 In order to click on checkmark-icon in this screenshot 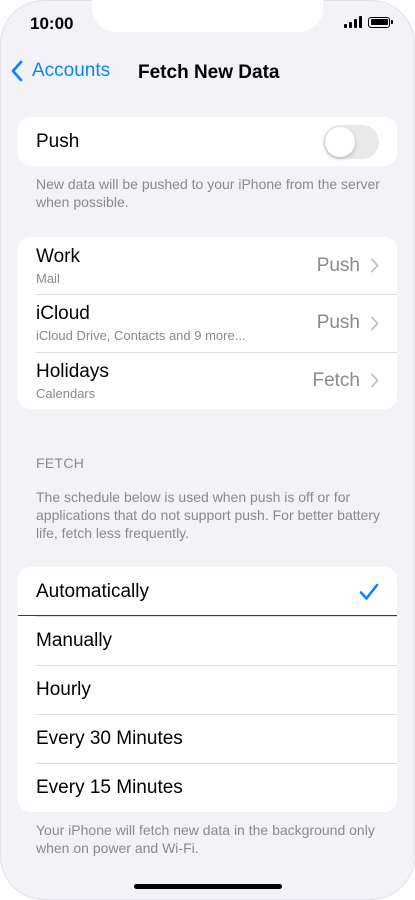, I will do `click(369, 591)`.